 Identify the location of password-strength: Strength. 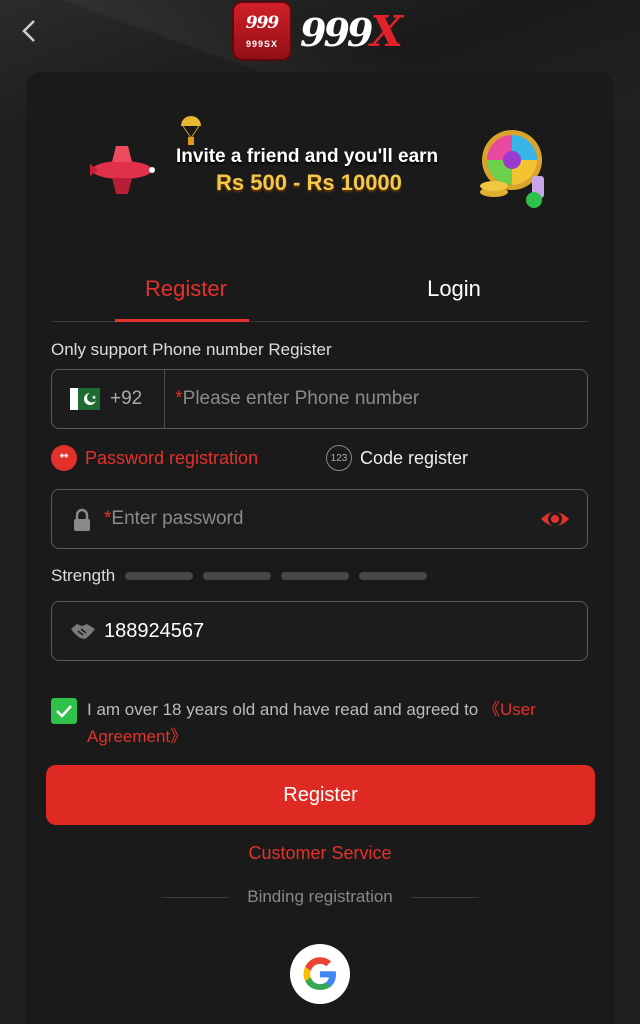
(244, 576).